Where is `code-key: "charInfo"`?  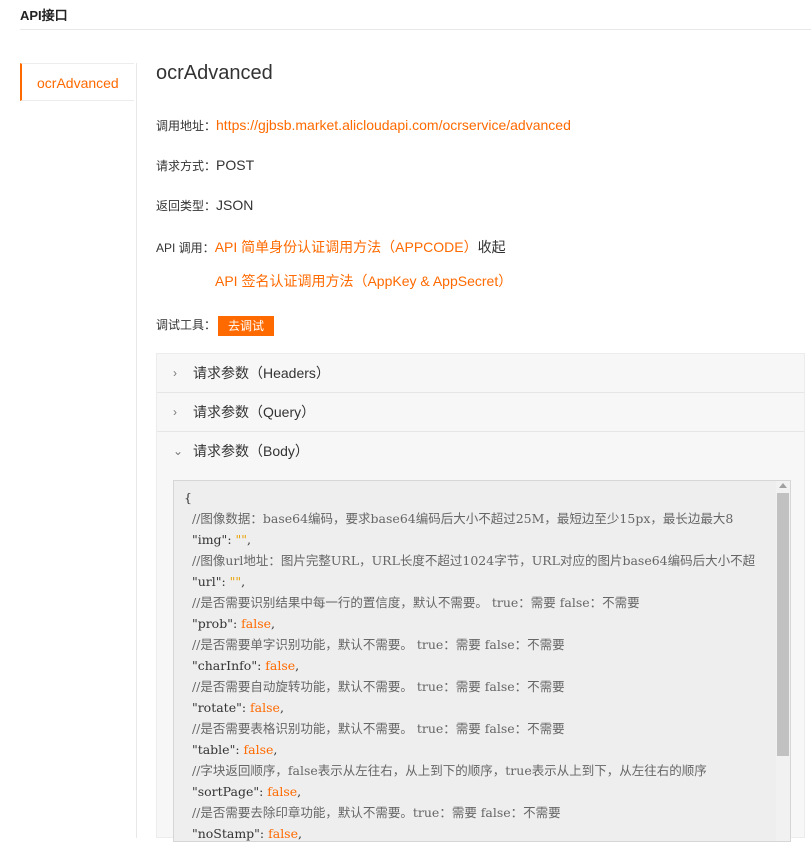
code-key: "charInfo" is located at coordinates (224, 665).